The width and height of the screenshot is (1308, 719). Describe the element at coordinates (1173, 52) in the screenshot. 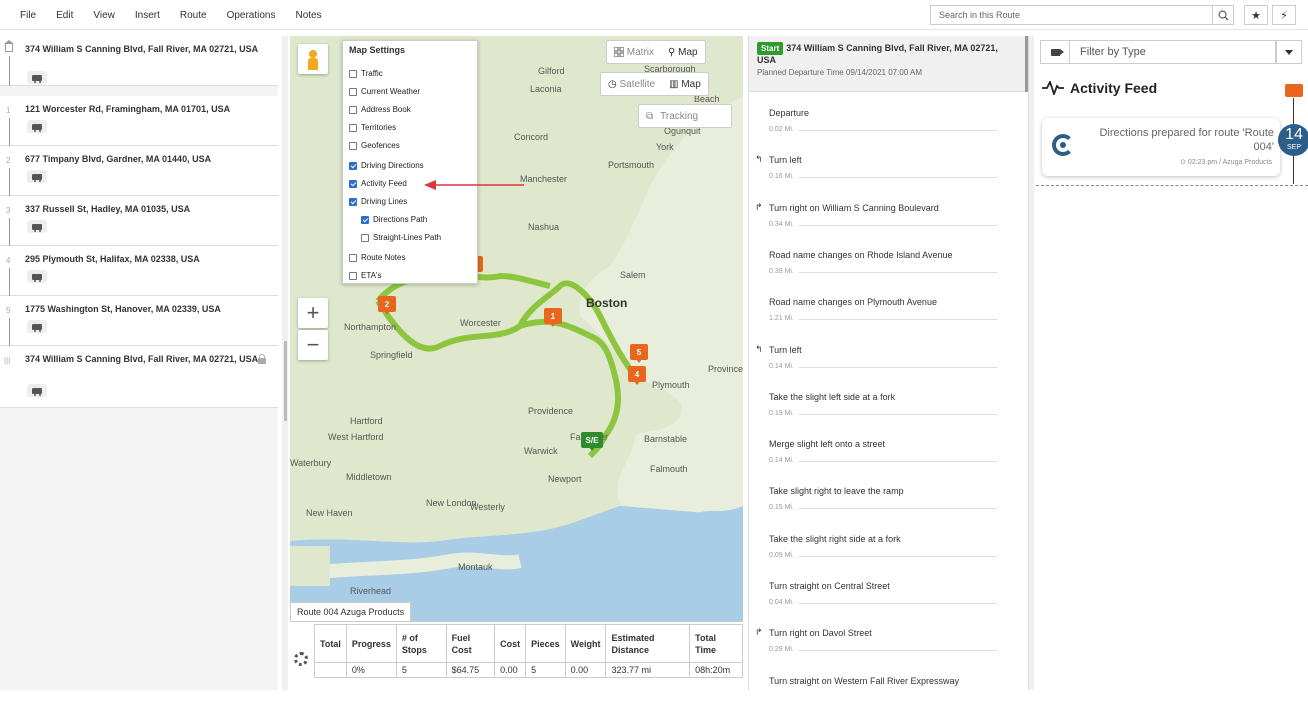

I see `filter-by-type-select: Filter by Type` at that location.